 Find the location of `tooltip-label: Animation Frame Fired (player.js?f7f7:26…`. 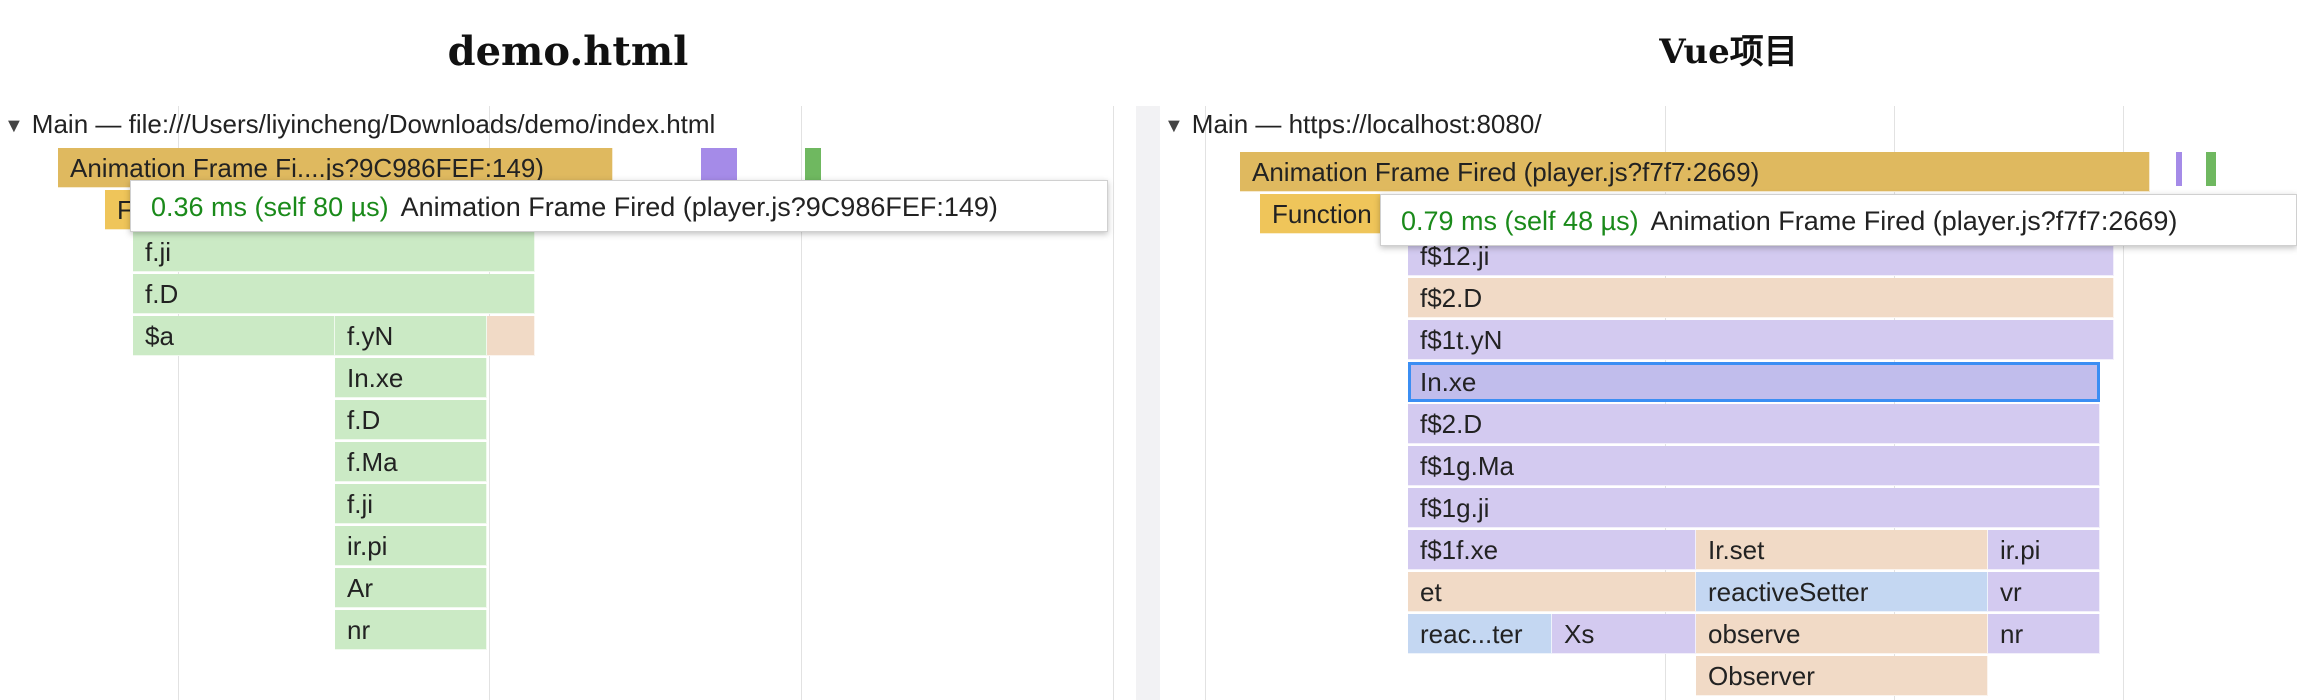

tooltip-label: Animation Frame Fired (player.js?f7f7:26… is located at coordinates (1914, 221).